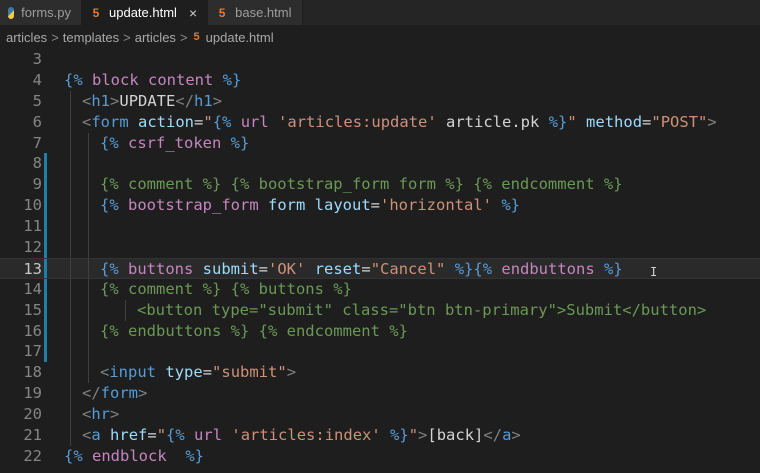  I want to click on line-number: 11, so click(32, 226).